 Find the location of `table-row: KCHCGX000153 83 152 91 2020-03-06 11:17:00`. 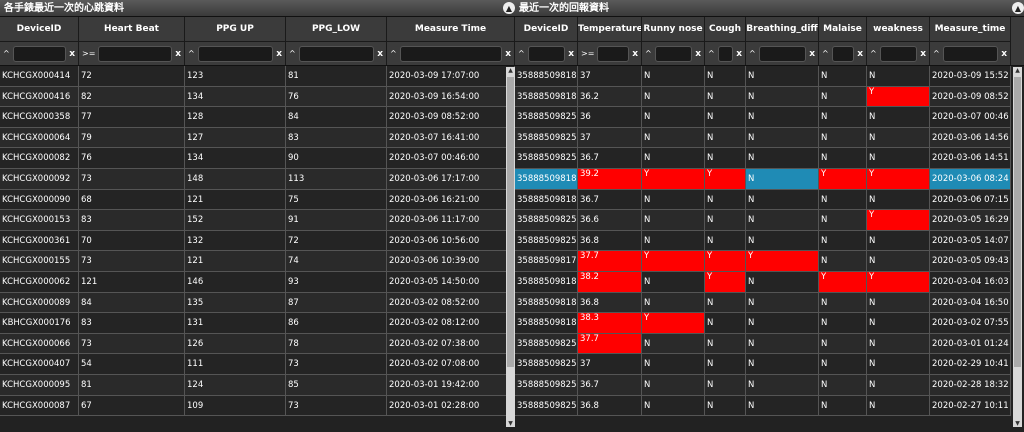

table-row: KCHCGX000153 83 152 91 2020-03-06 11:17:00 is located at coordinates (257, 220).